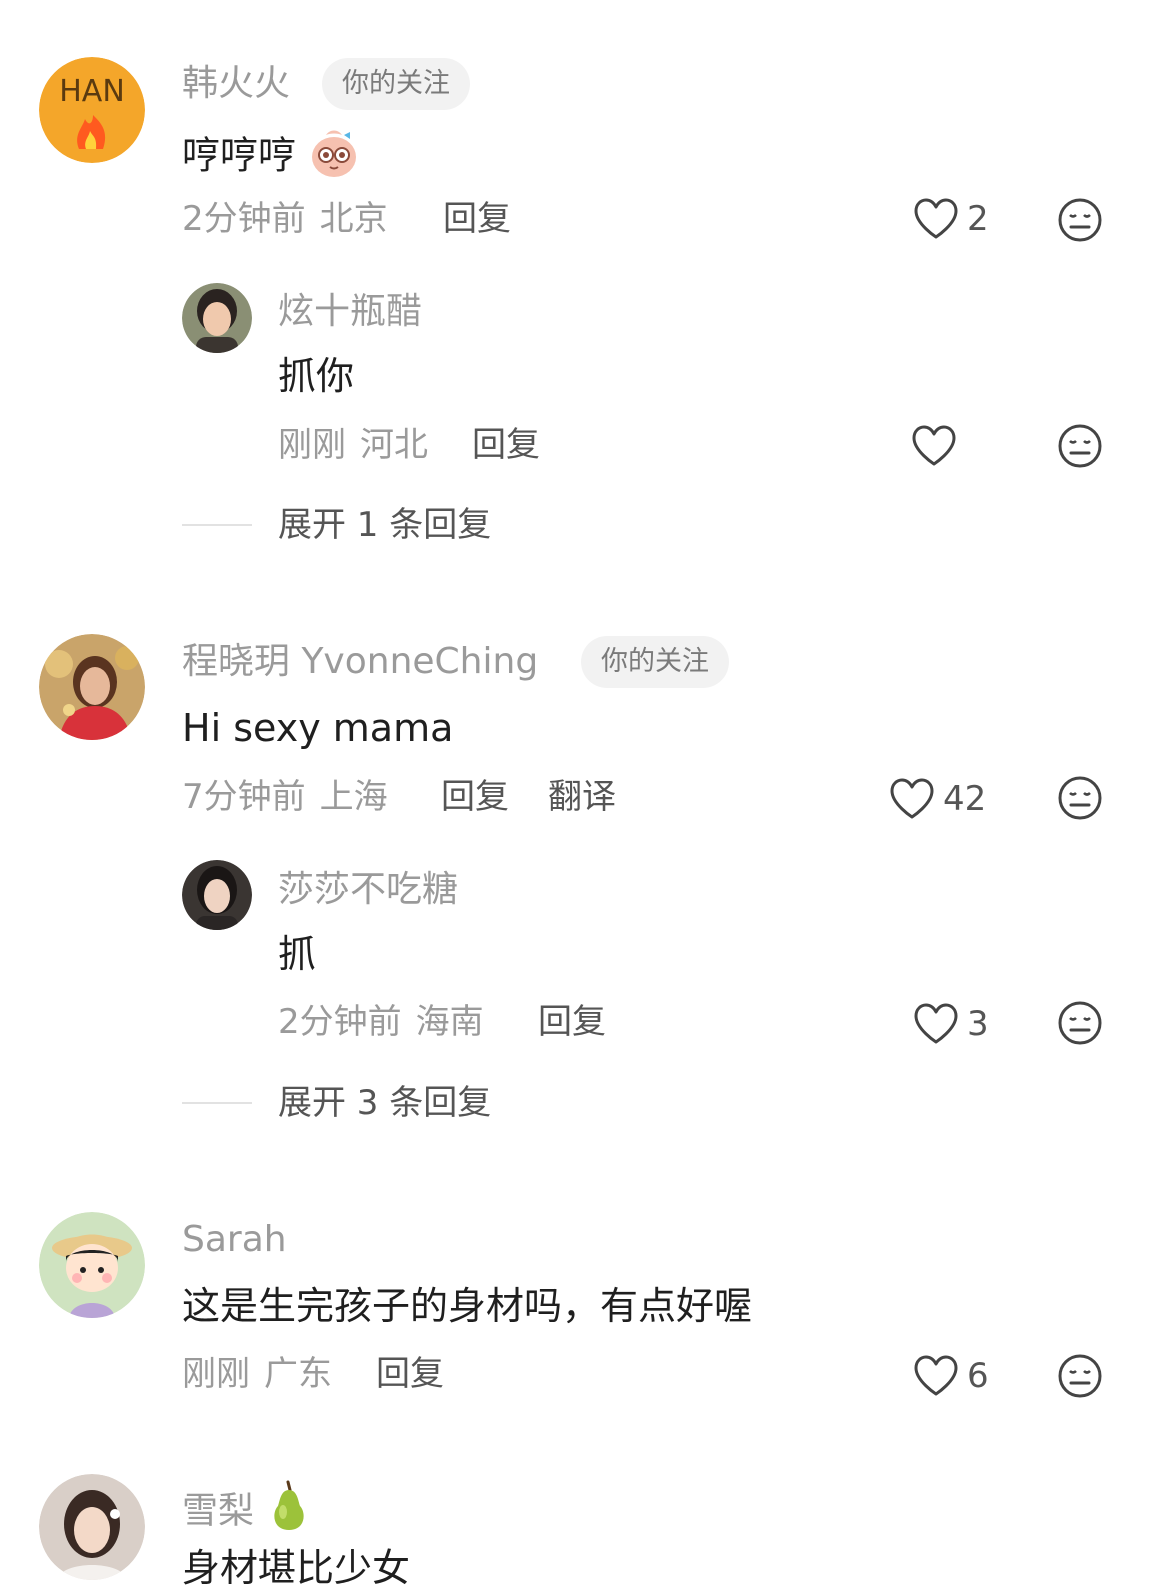  What do you see at coordinates (978, 1376) in the screenshot?
I see `like-count: 6` at bounding box center [978, 1376].